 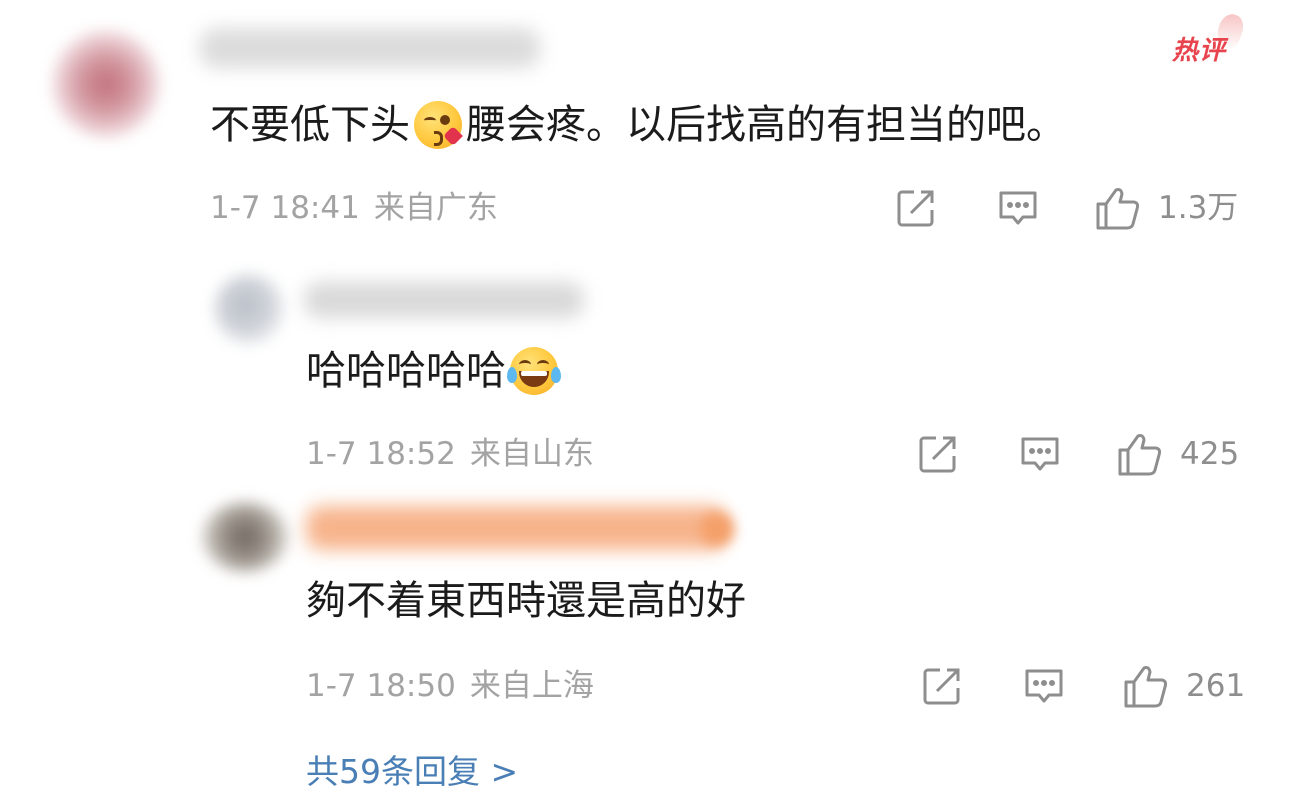 What do you see at coordinates (381, 686) in the screenshot?
I see `reply-date: 1-7 18:50` at bounding box center [381, 686].